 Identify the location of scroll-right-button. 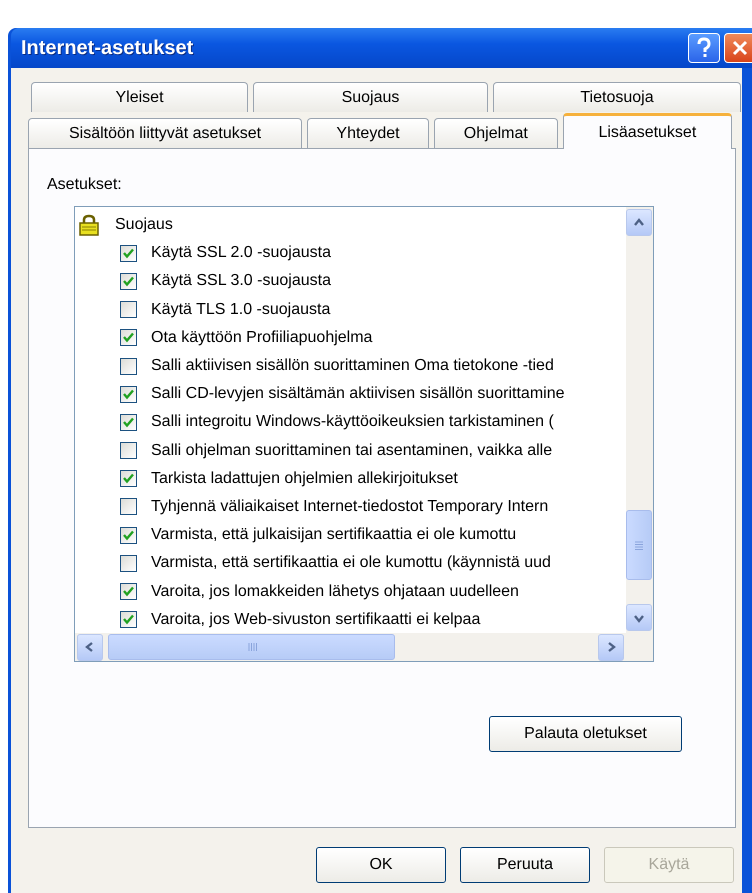
(611, 647).